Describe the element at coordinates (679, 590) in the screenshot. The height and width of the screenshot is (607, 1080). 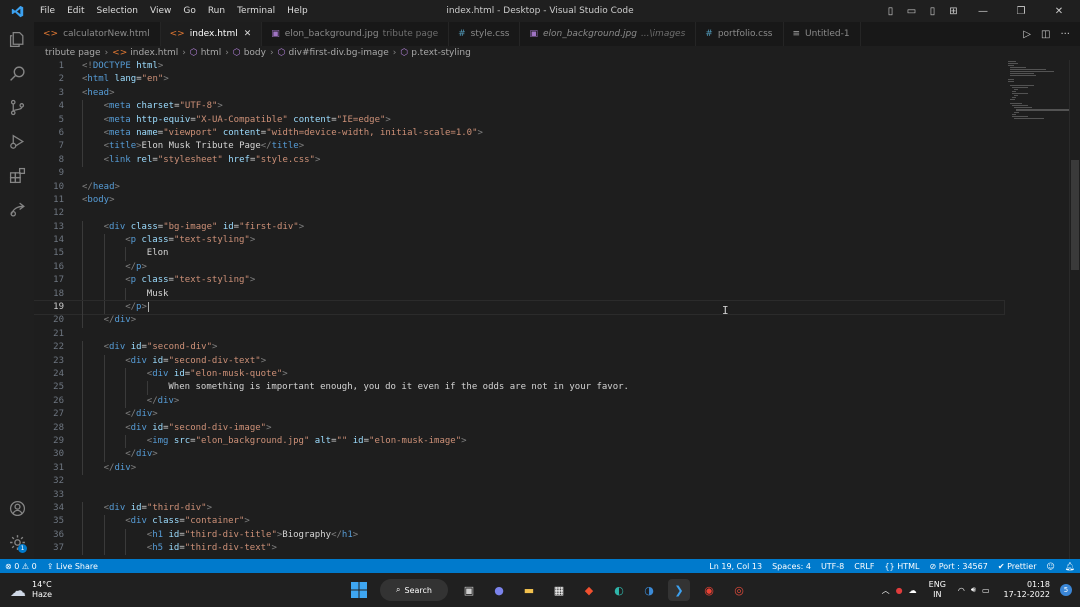
I see `vscode-taskbar-icon: ❯` at that location.